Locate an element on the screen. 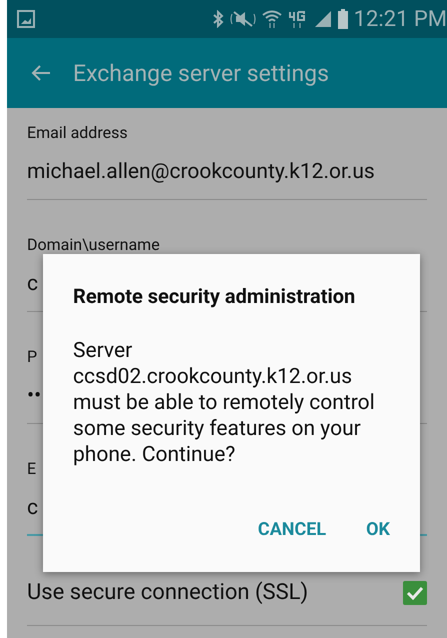 This screenshot has height=638, width=447. field-label: Domain\username is located at coordinates (93, 244).